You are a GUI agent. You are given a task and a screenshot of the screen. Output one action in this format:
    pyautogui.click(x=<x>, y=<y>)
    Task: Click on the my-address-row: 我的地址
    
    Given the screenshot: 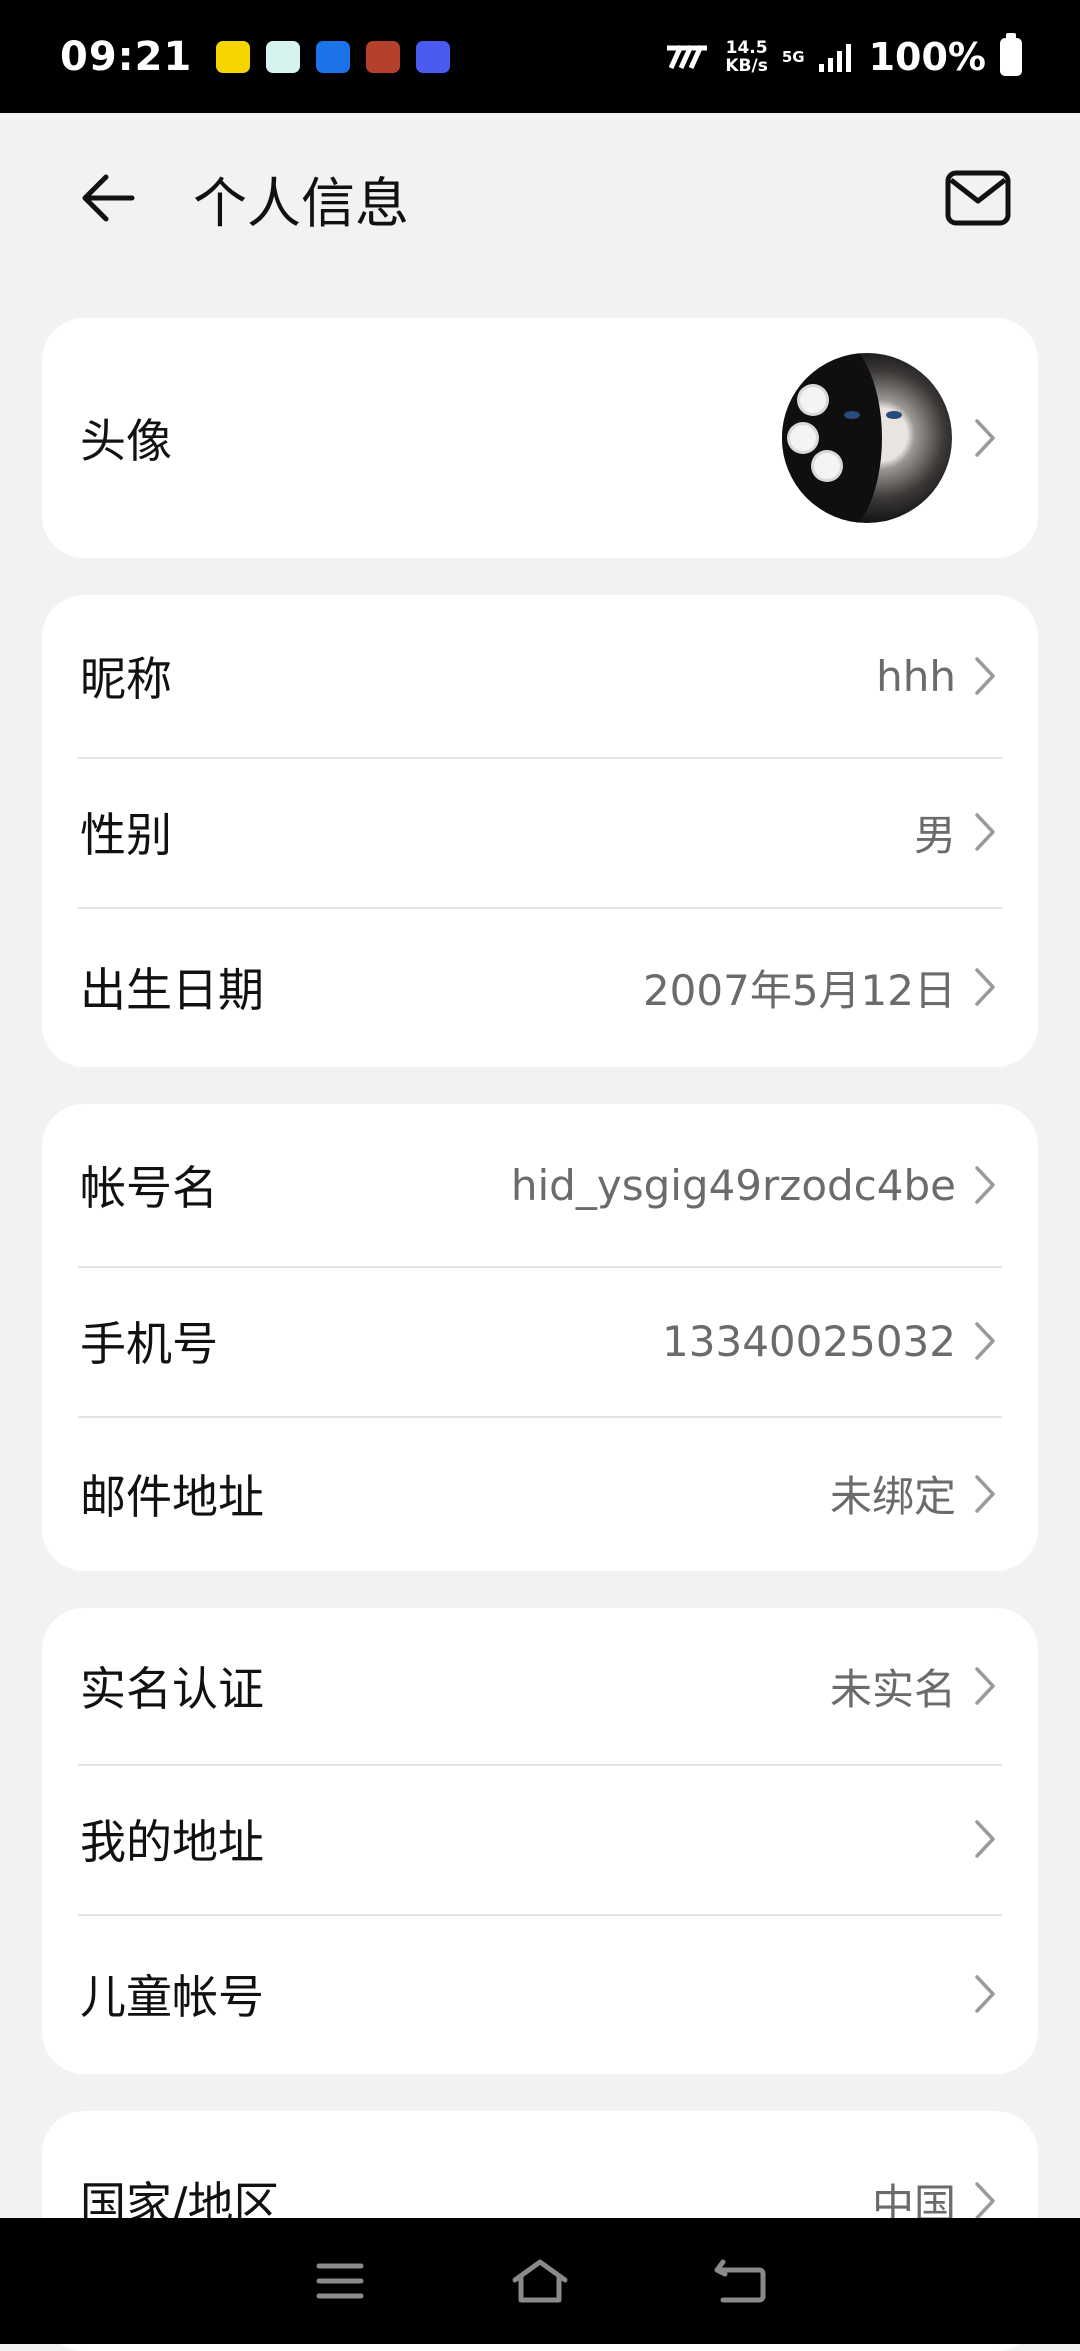 What is the action you would take?
    pyautogui.click(x=540, y=1839)
    